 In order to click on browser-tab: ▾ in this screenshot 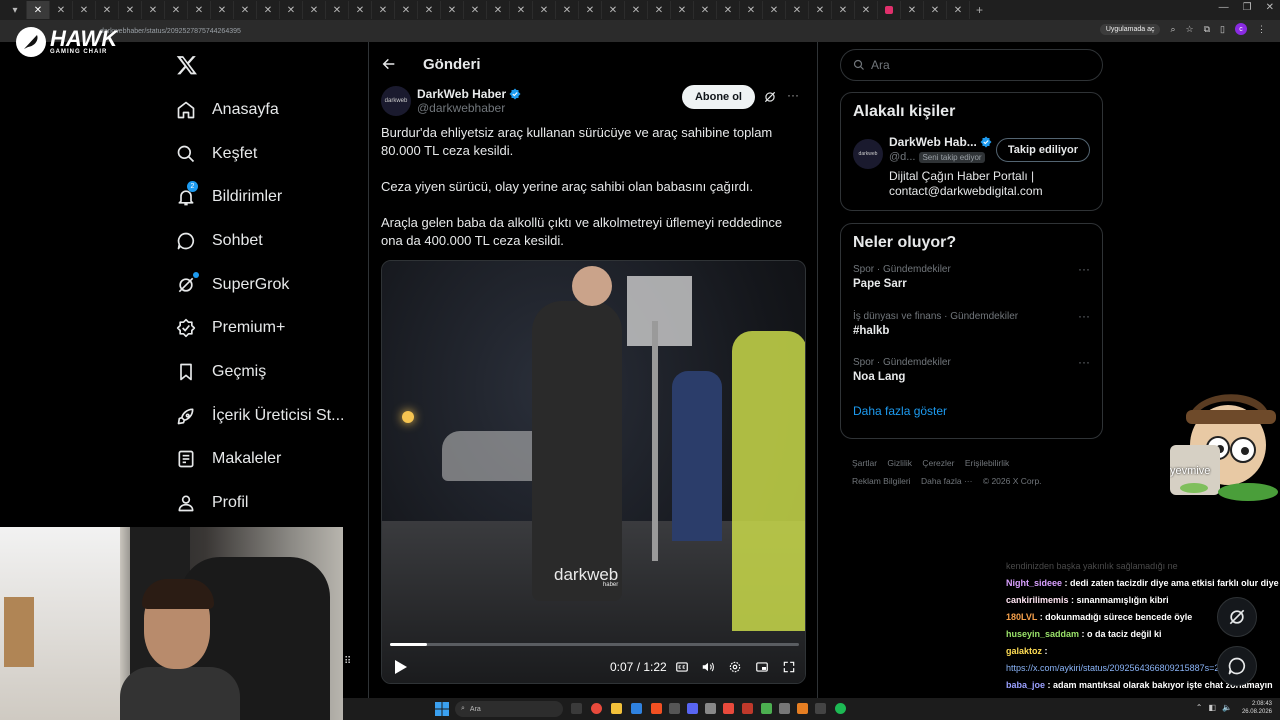, I will do `click(15, 10)`.